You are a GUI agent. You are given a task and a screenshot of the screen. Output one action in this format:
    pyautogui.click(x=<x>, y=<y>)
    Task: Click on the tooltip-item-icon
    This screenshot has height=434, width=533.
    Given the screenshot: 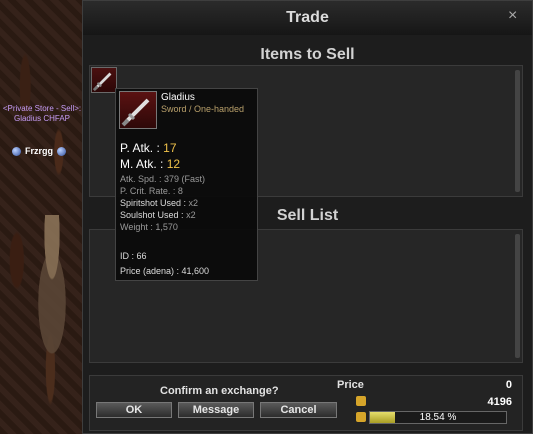 What is the action you would take?
    pyautogui.click(x=138, y=110)
    